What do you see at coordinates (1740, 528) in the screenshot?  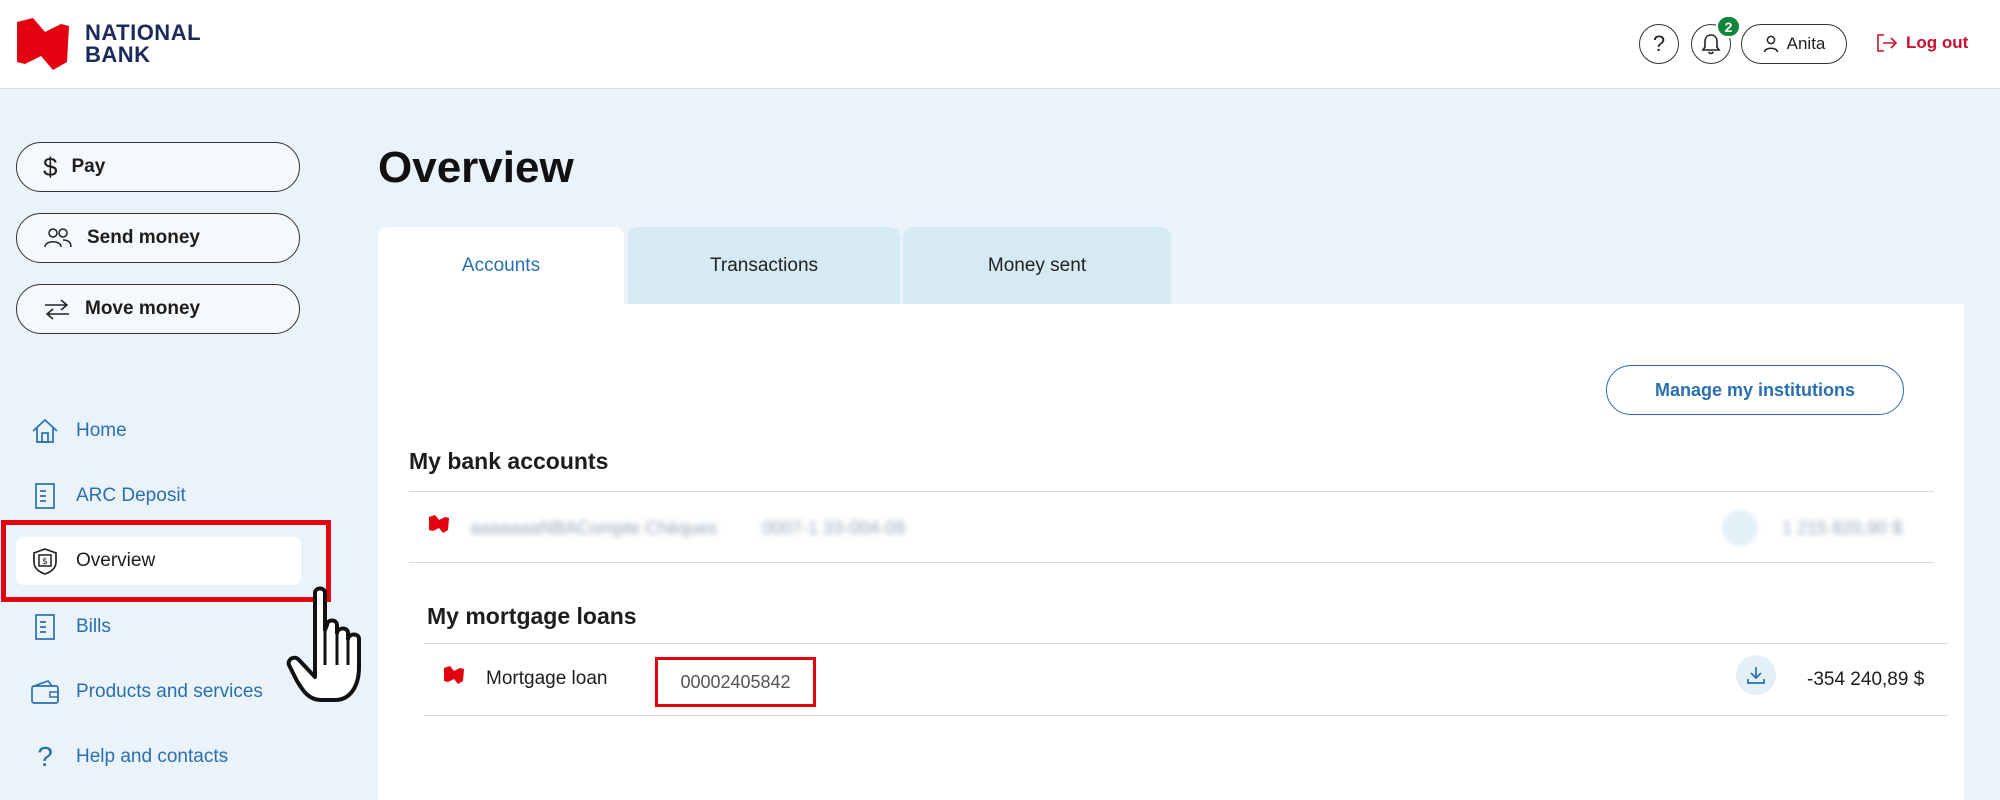 I see `account-action-icon` at bounding box center [1740, 528].